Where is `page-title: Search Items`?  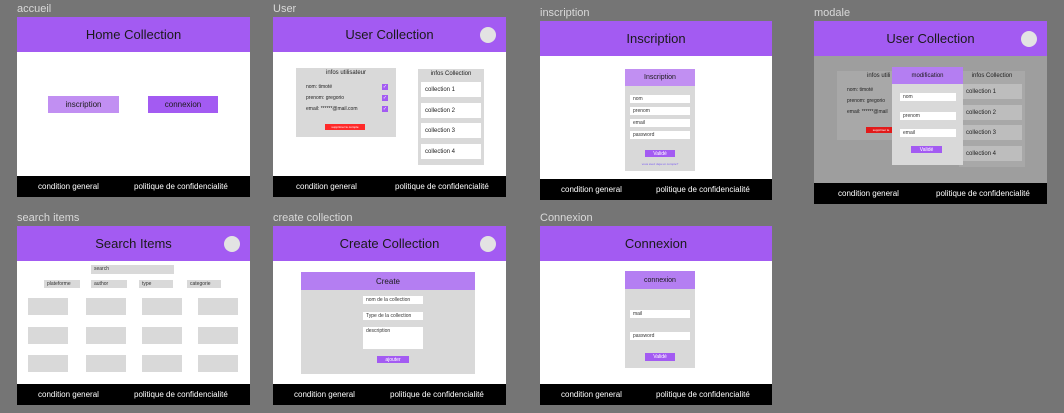
page-title: Search Items is located at coordinates (133, 243).